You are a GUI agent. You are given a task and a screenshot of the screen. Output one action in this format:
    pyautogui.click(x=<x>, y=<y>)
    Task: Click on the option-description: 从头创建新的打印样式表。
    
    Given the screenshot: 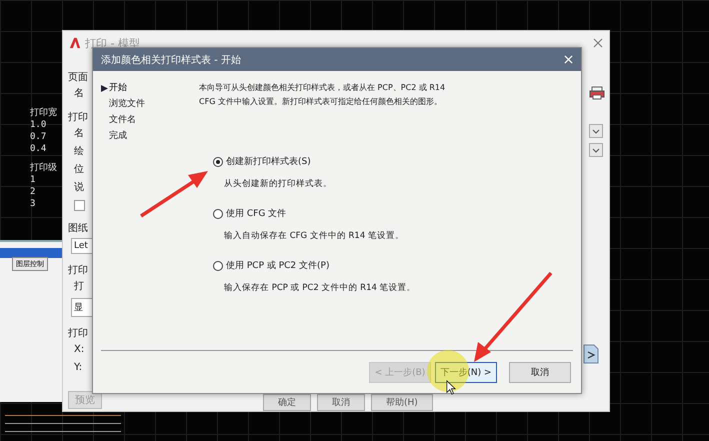 What is the action you would take?
    pyautogui.click(x=278, y=184)
    